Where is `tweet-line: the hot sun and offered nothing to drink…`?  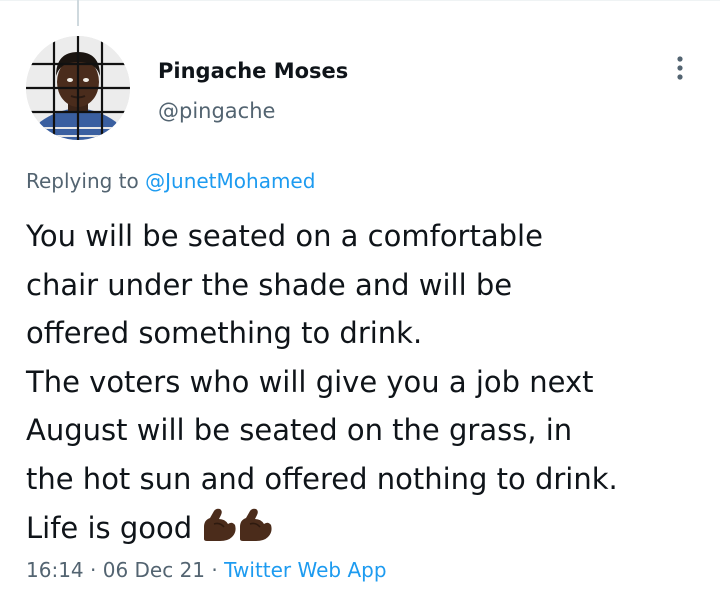
tweet-line: the hot sun and offered nothing to drink… is located at coordinates (322, 478).